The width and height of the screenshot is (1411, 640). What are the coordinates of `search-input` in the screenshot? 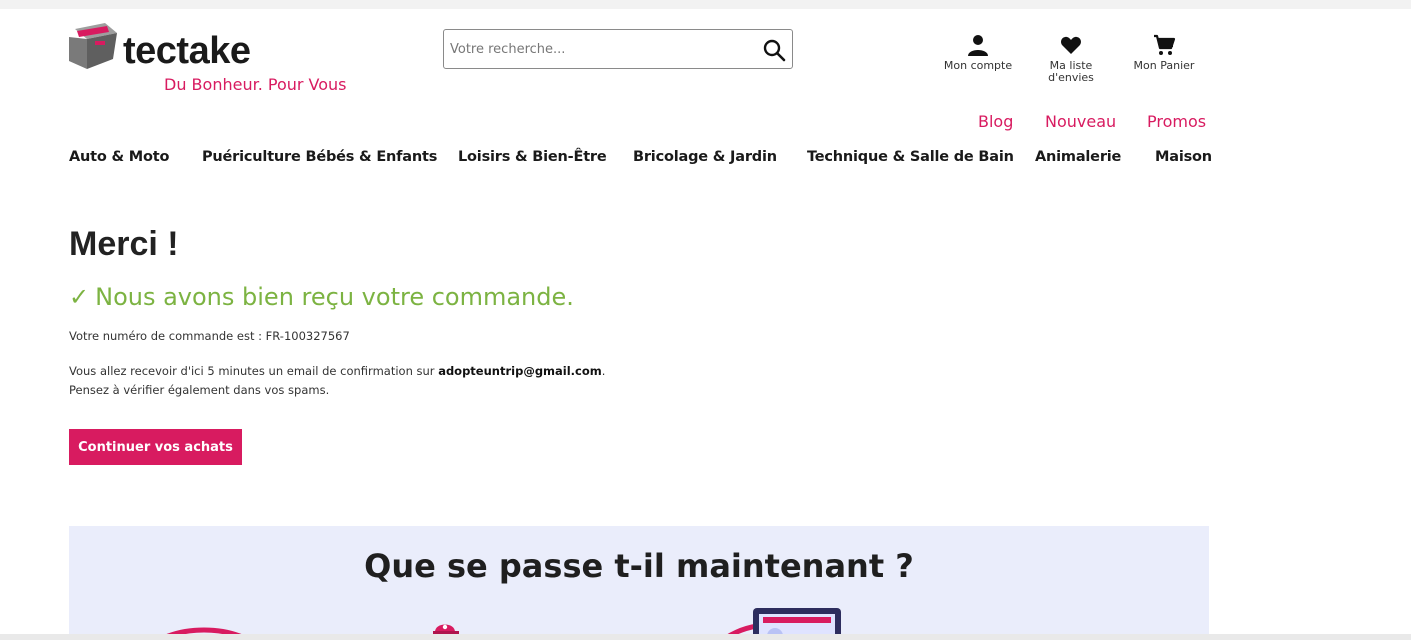 It's located at (600, 49).